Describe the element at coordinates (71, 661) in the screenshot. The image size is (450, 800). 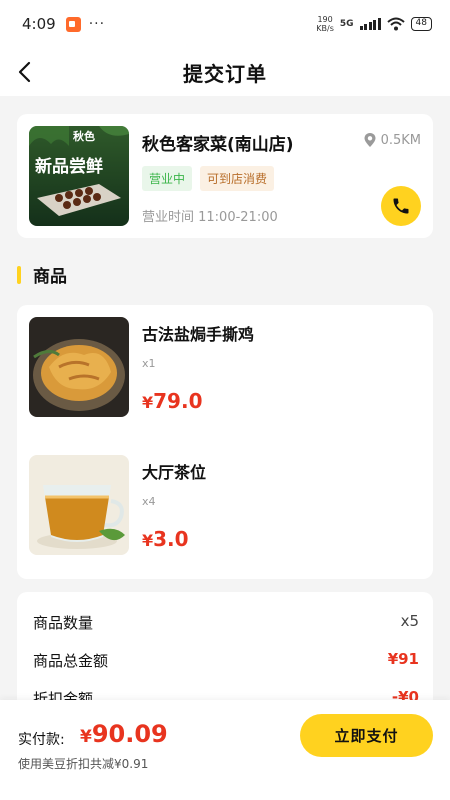
I see `summary-label: 商品总金额` at that location.